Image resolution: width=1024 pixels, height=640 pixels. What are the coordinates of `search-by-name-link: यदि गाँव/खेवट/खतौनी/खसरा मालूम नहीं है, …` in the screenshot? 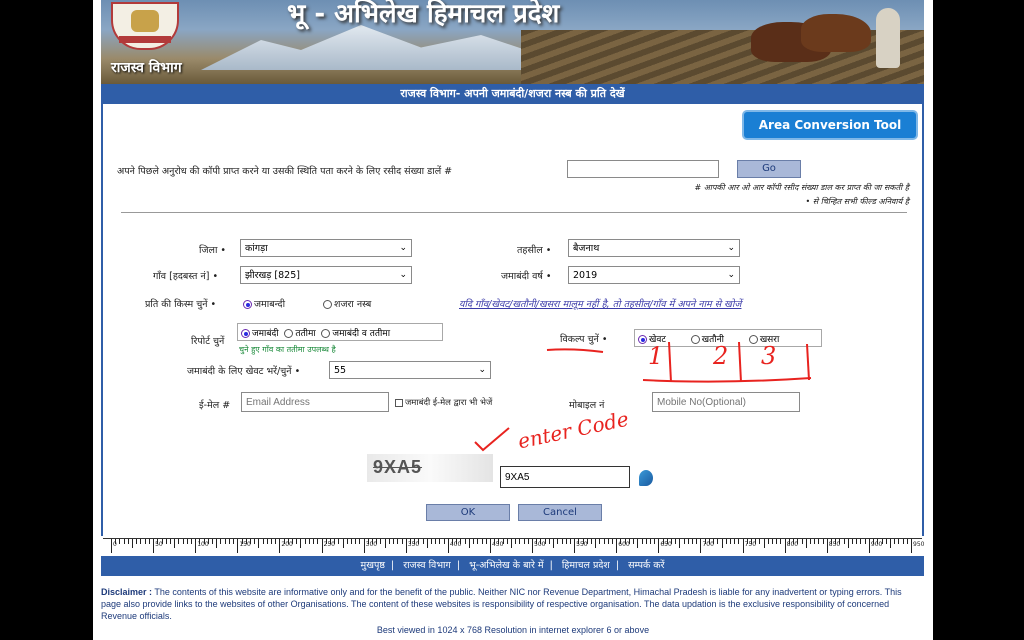 It's located at (600, 303).